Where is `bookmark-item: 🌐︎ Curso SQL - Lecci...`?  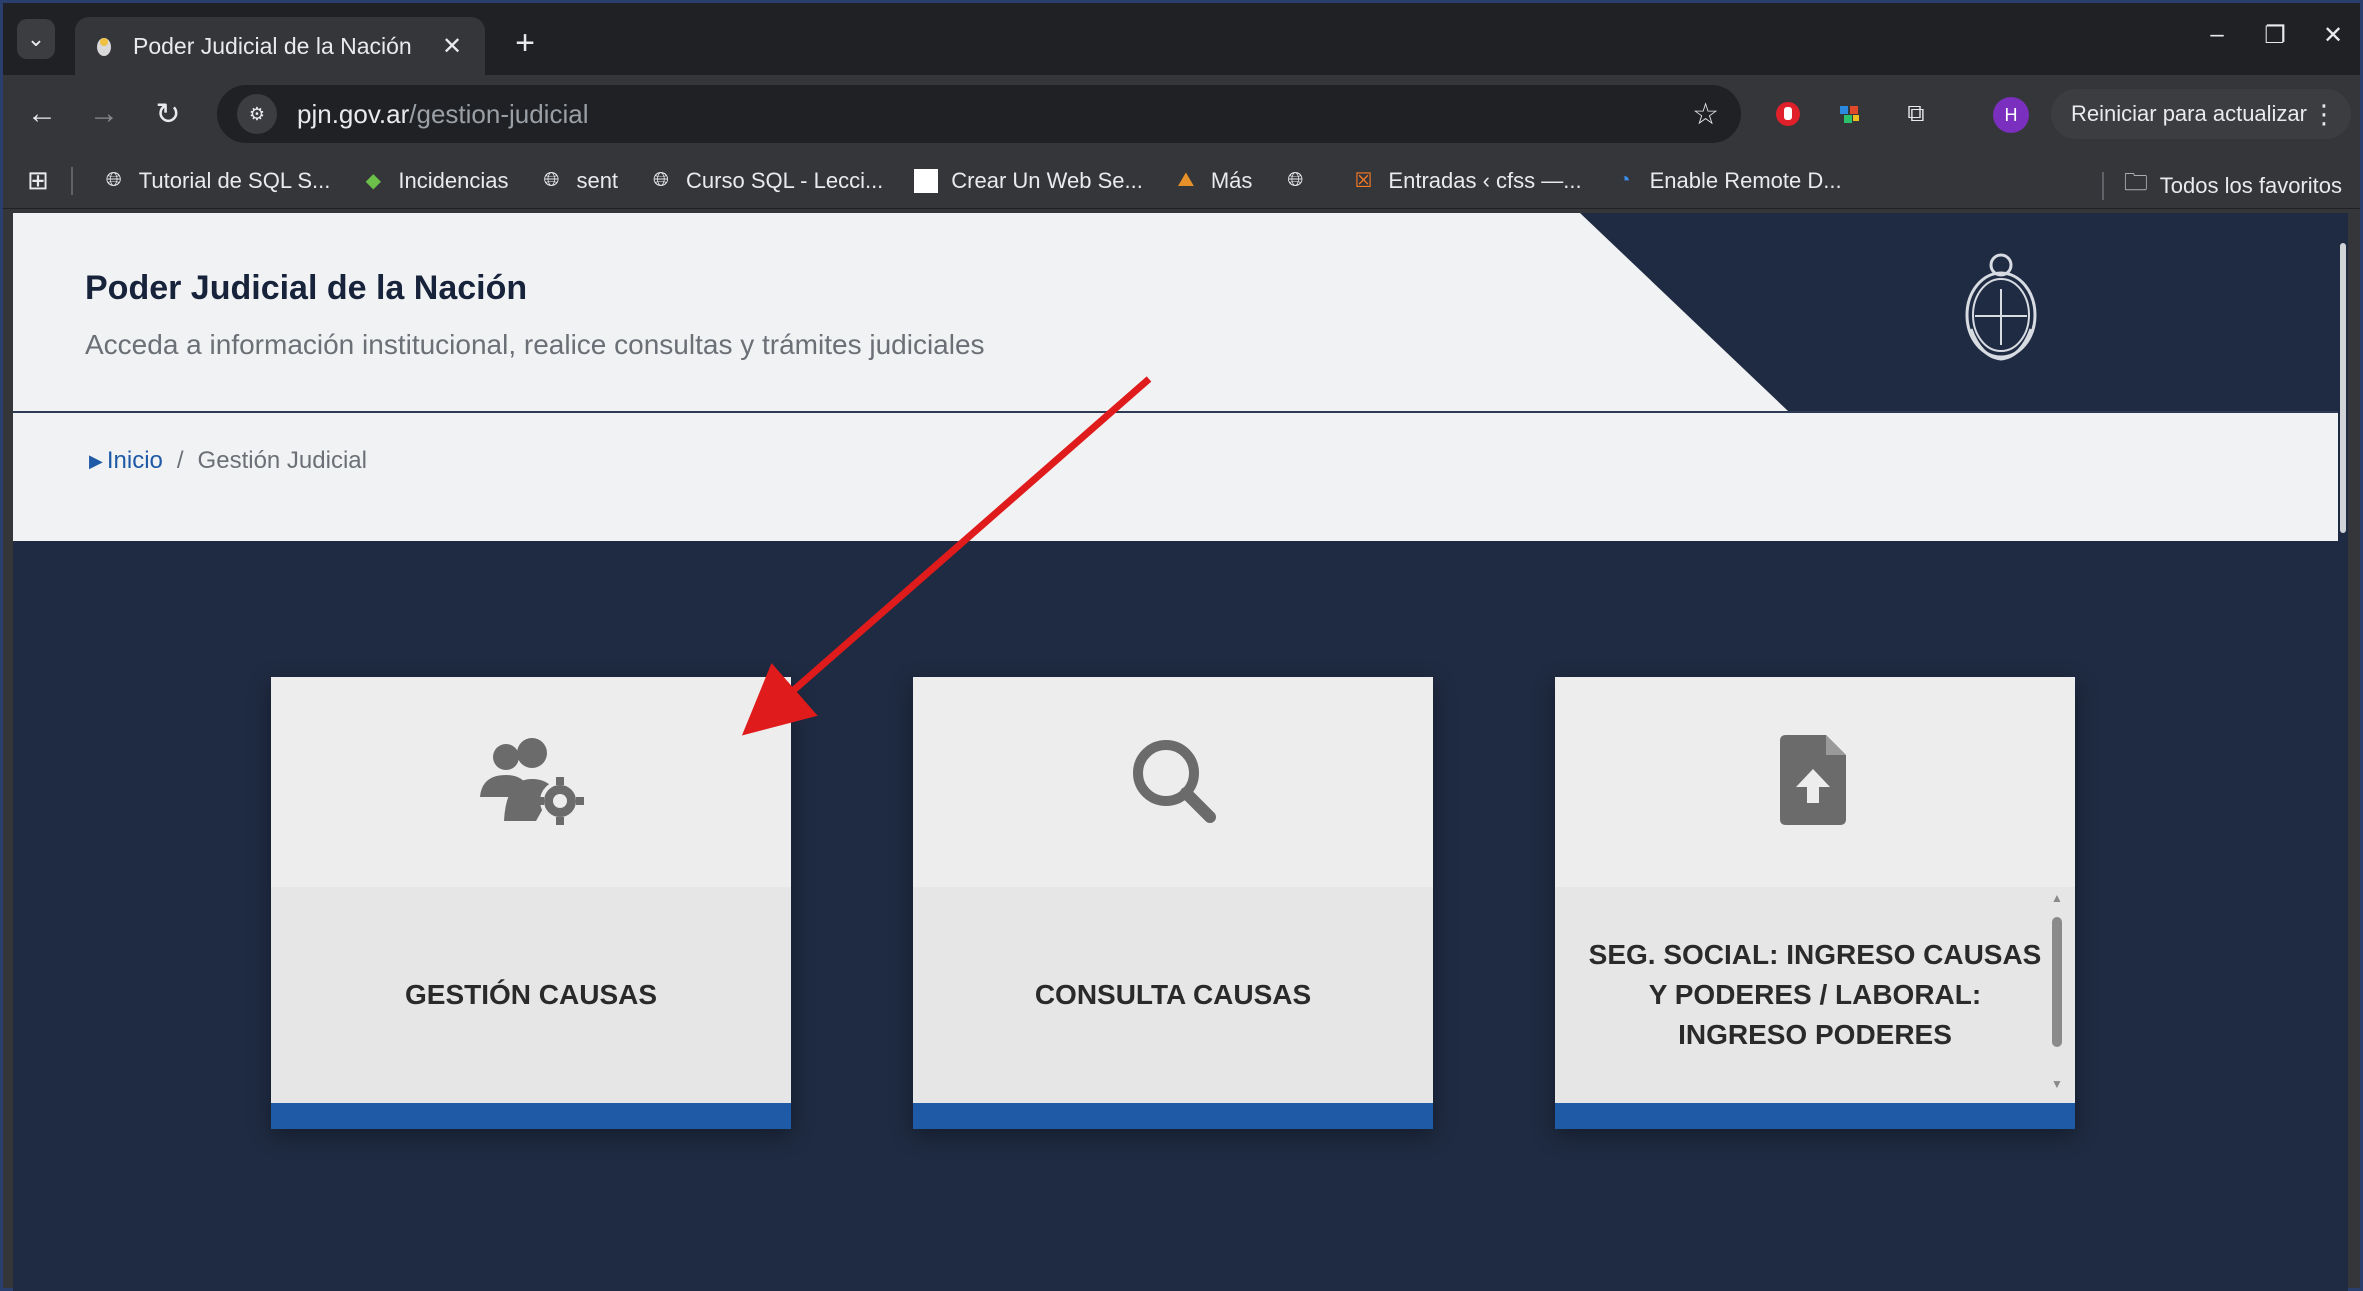 bookmark-item: 🌐︎ Curso SQL - Lecci... is located at coordinates (765, 181).